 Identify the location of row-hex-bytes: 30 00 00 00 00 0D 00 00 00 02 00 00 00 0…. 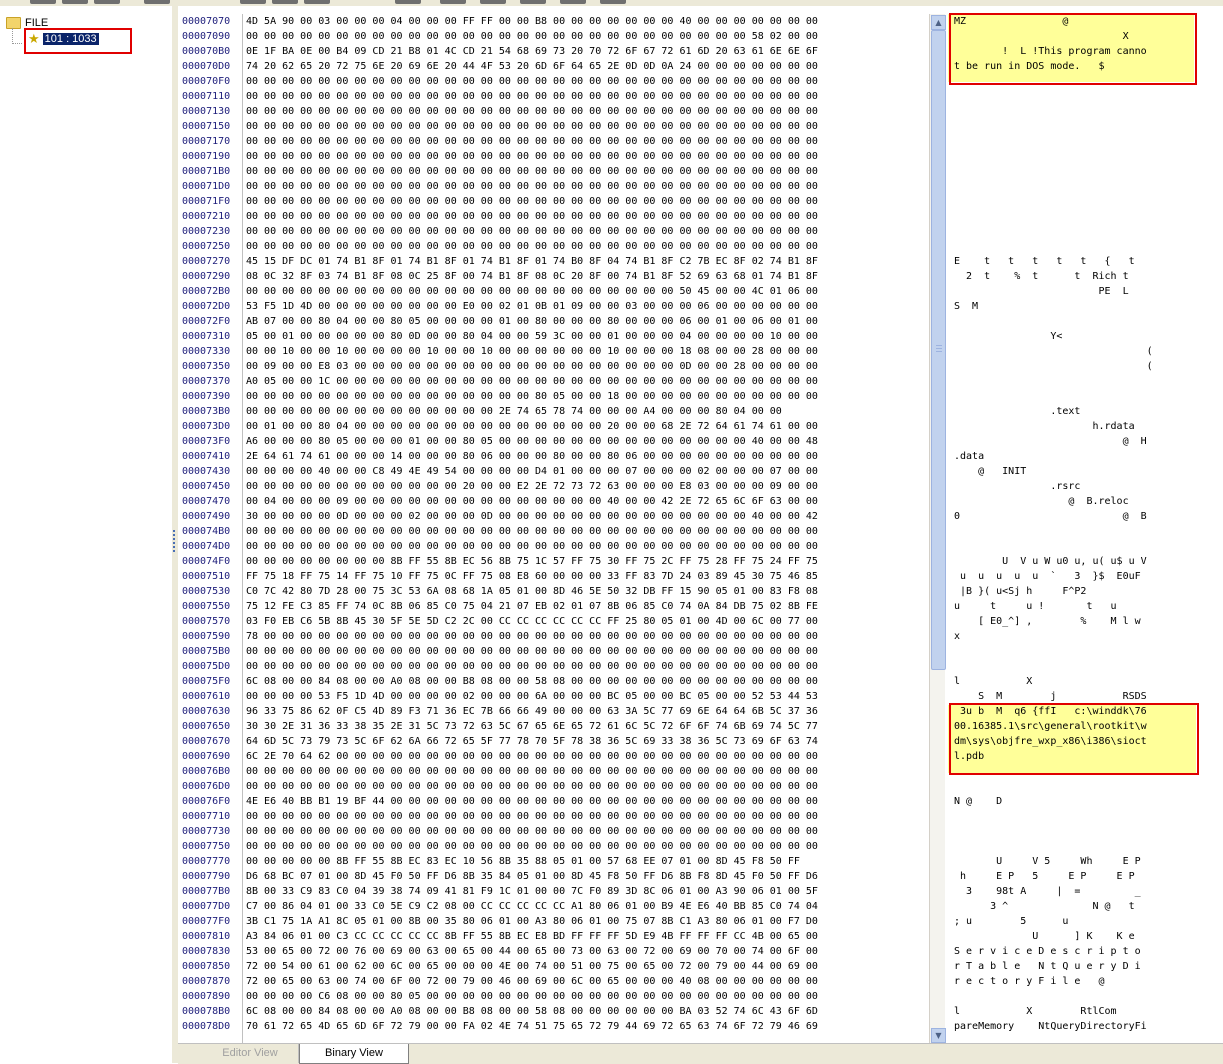
(596, 516).